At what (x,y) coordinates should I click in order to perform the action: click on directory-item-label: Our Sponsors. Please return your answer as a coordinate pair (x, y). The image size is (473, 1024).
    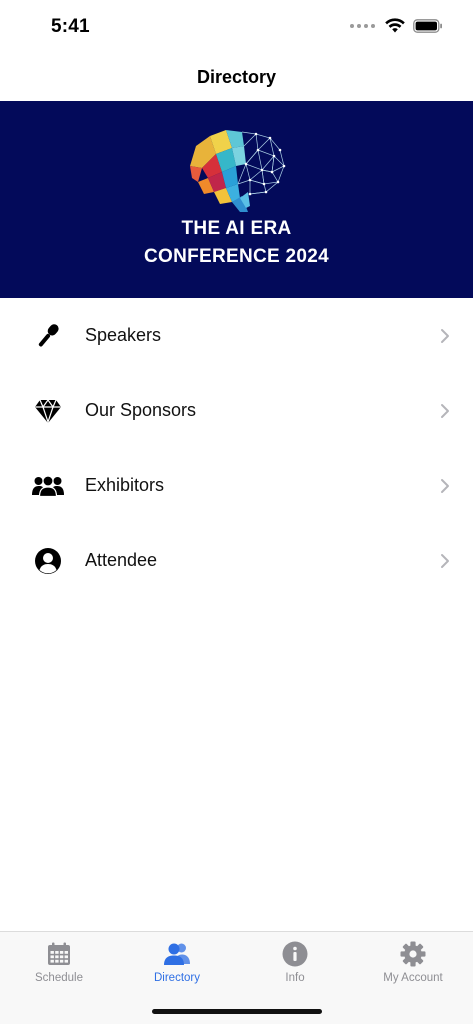
    Looking at the image, I should click on (141, 410).